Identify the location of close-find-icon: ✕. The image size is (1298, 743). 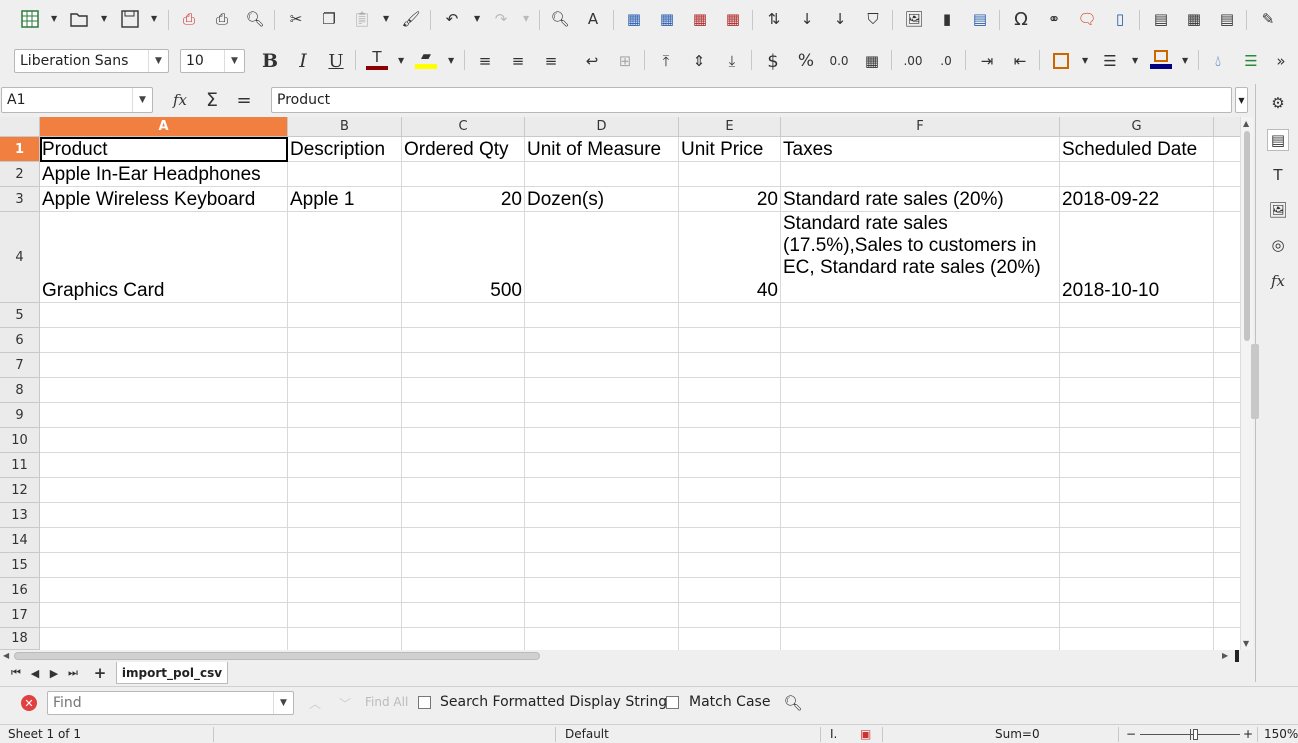
(29, 703).